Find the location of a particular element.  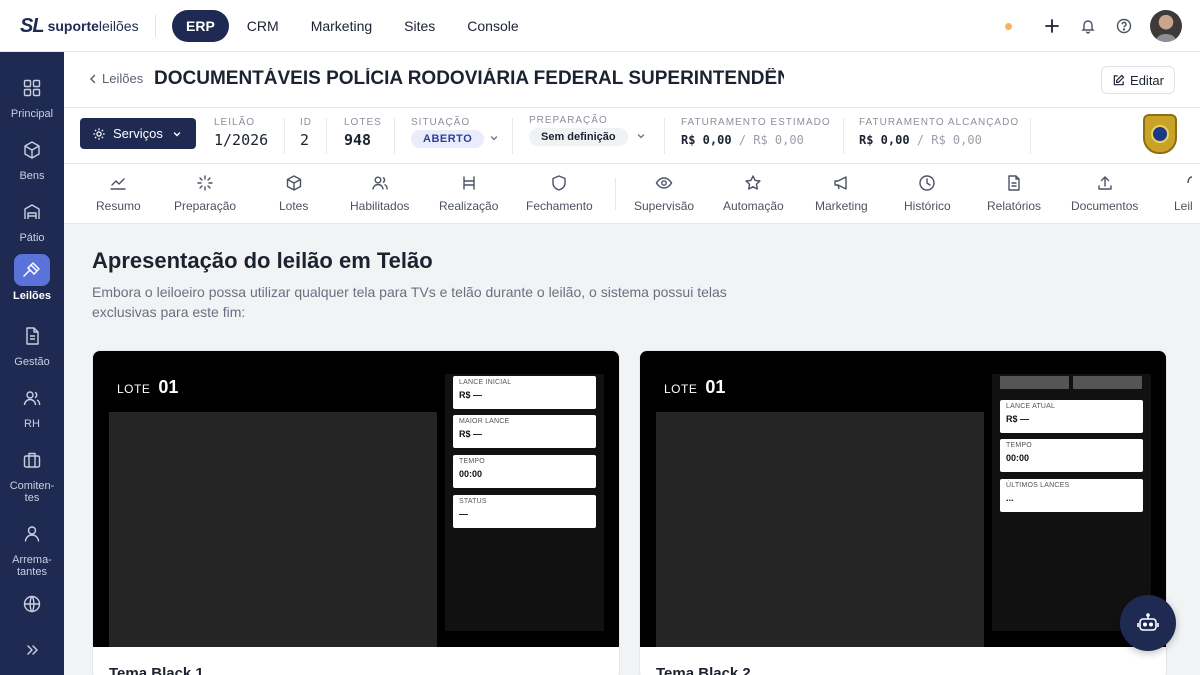

topnav-console: Console is located at coordinates (492, 26).